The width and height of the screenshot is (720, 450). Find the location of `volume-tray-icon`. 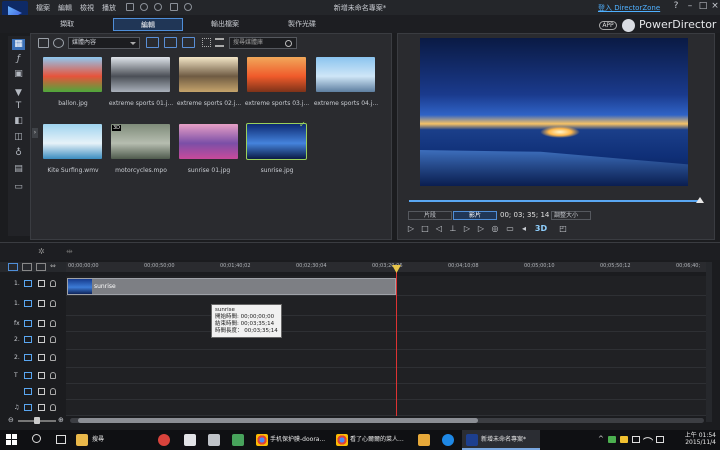

volume-tray-icon is located at coordinates (660, 439).